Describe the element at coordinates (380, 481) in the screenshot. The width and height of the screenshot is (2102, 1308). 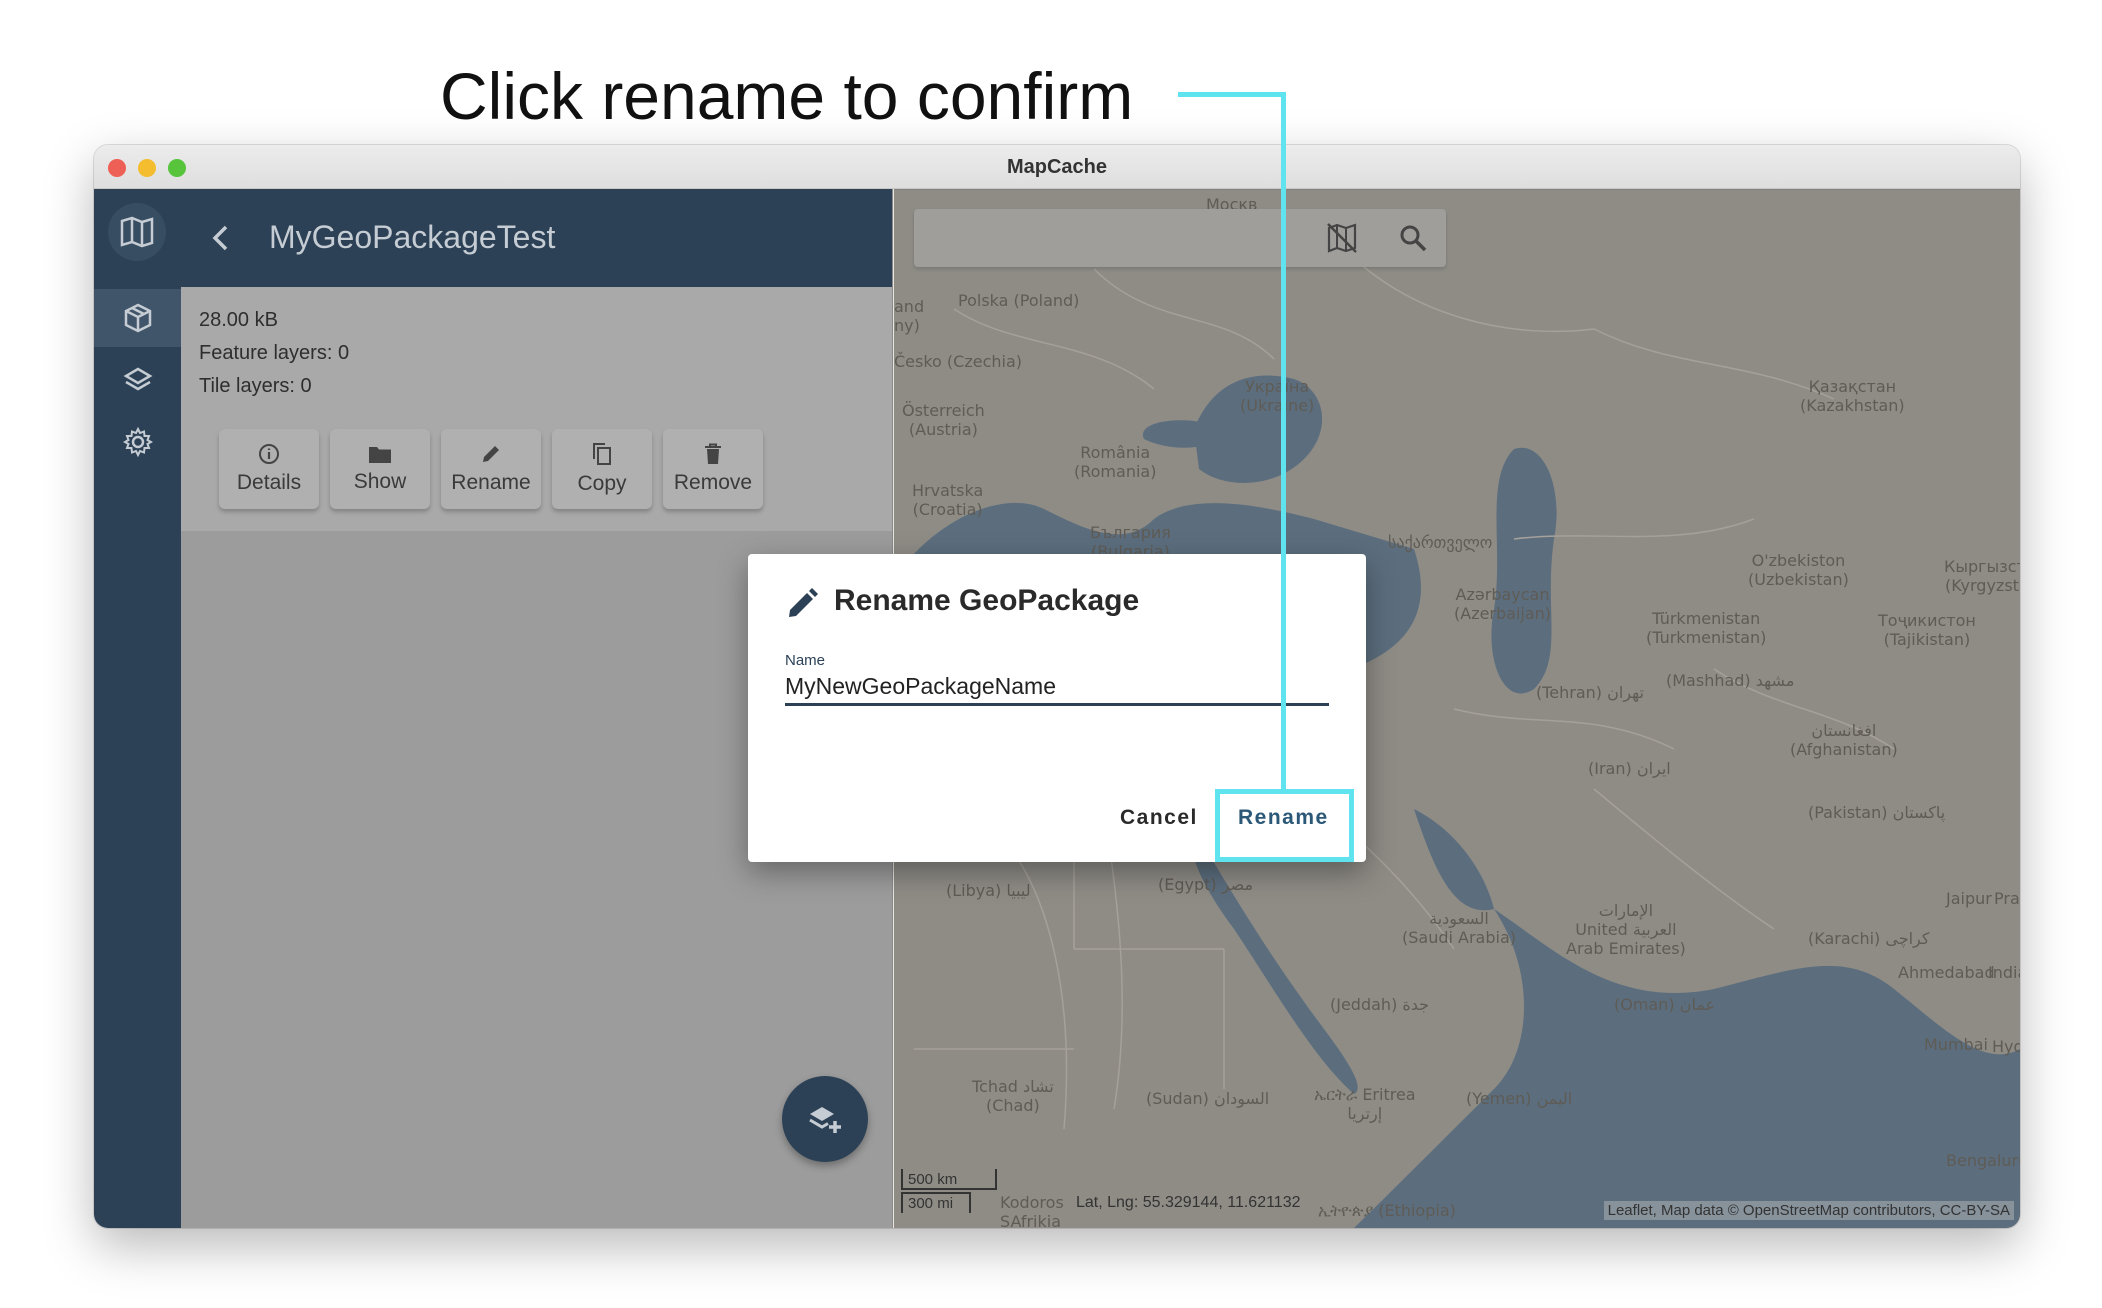
I see `show-label: Show` at that location.